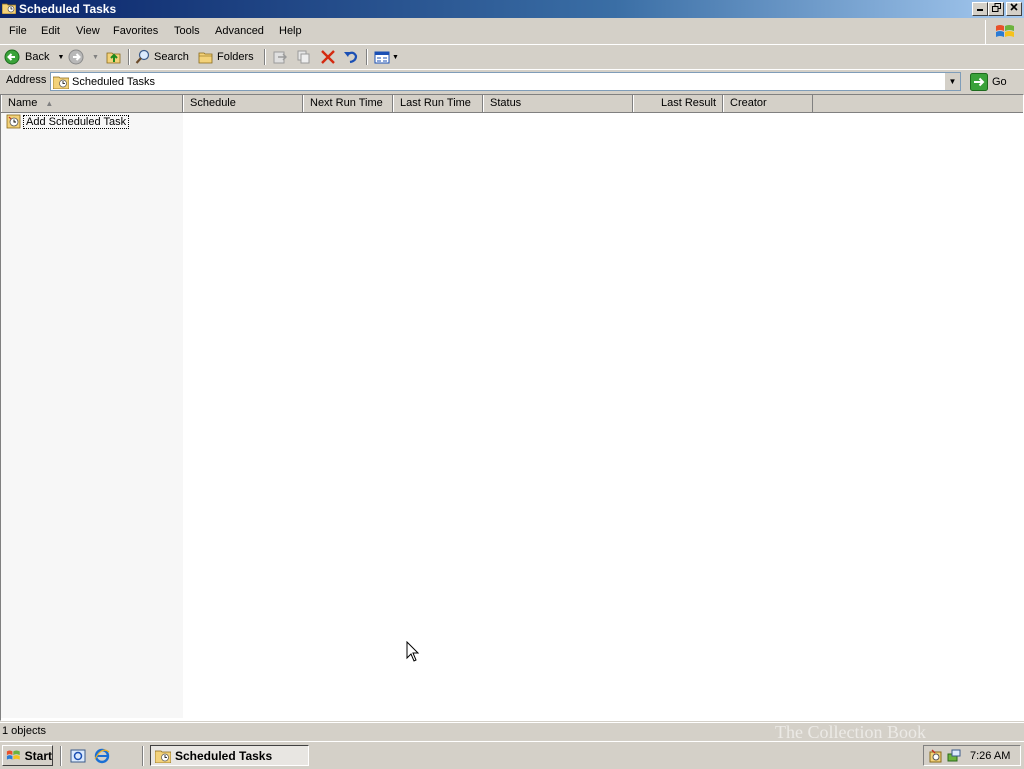 The width and height of the screenshot is (1024, 769). What do you see at coordinates (205, 58) in the screenshot?
I see `folders-icon` at bounding box center [205, 58].